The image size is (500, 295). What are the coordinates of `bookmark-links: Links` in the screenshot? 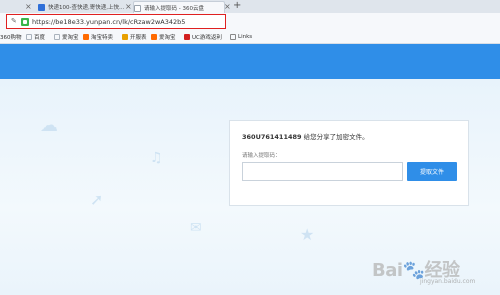 It's located at (241, 37).